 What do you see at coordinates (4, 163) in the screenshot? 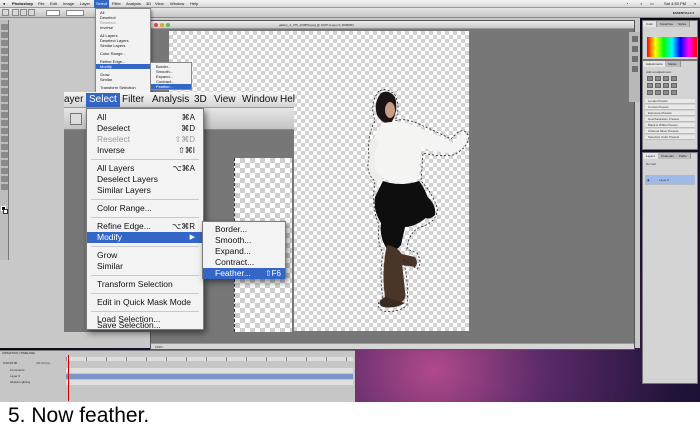
I see `shape-tool-icon` at bounding box center [4, 163].